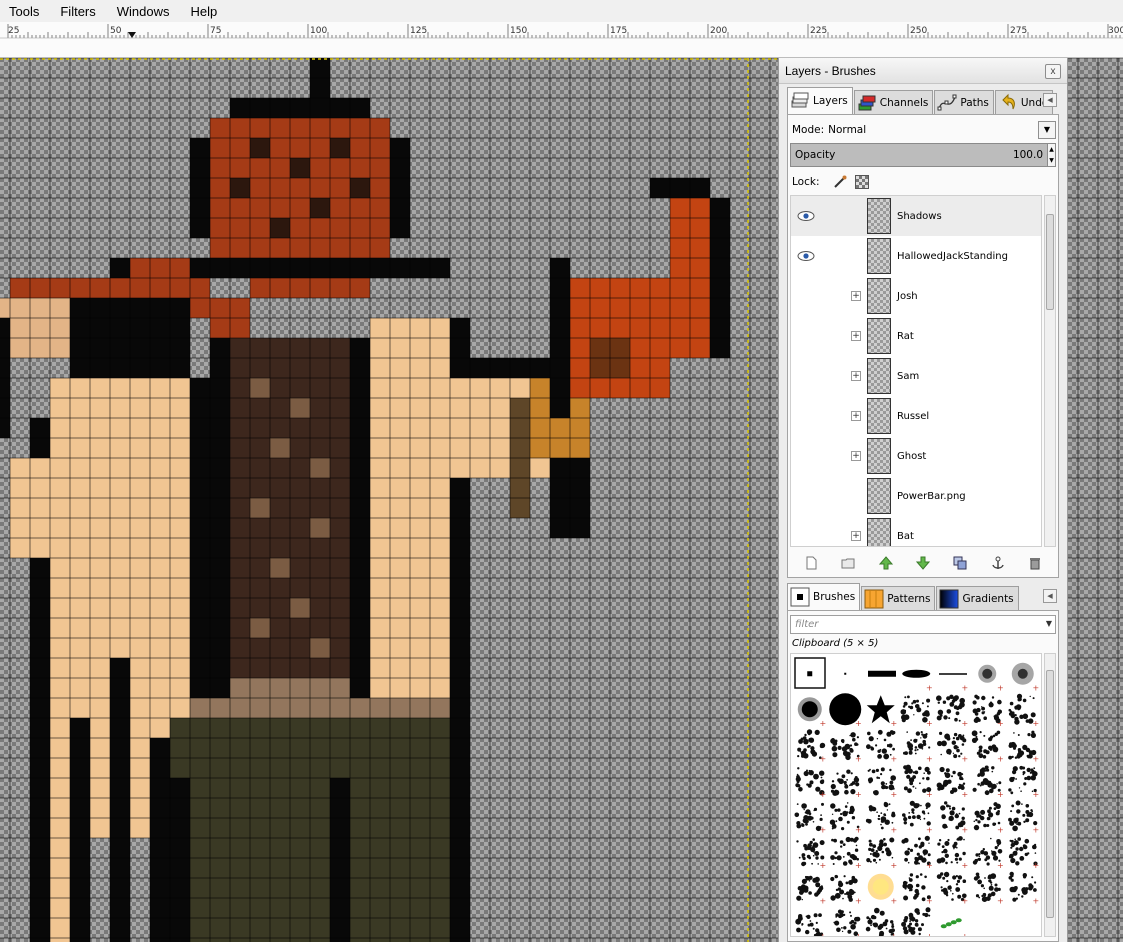 The width and height of the screenshot is (1123, 942). What do you see at coordinates (885, 563) in the screenshot?
I see `raise-layer-icon` at bounding box center [885, 563].